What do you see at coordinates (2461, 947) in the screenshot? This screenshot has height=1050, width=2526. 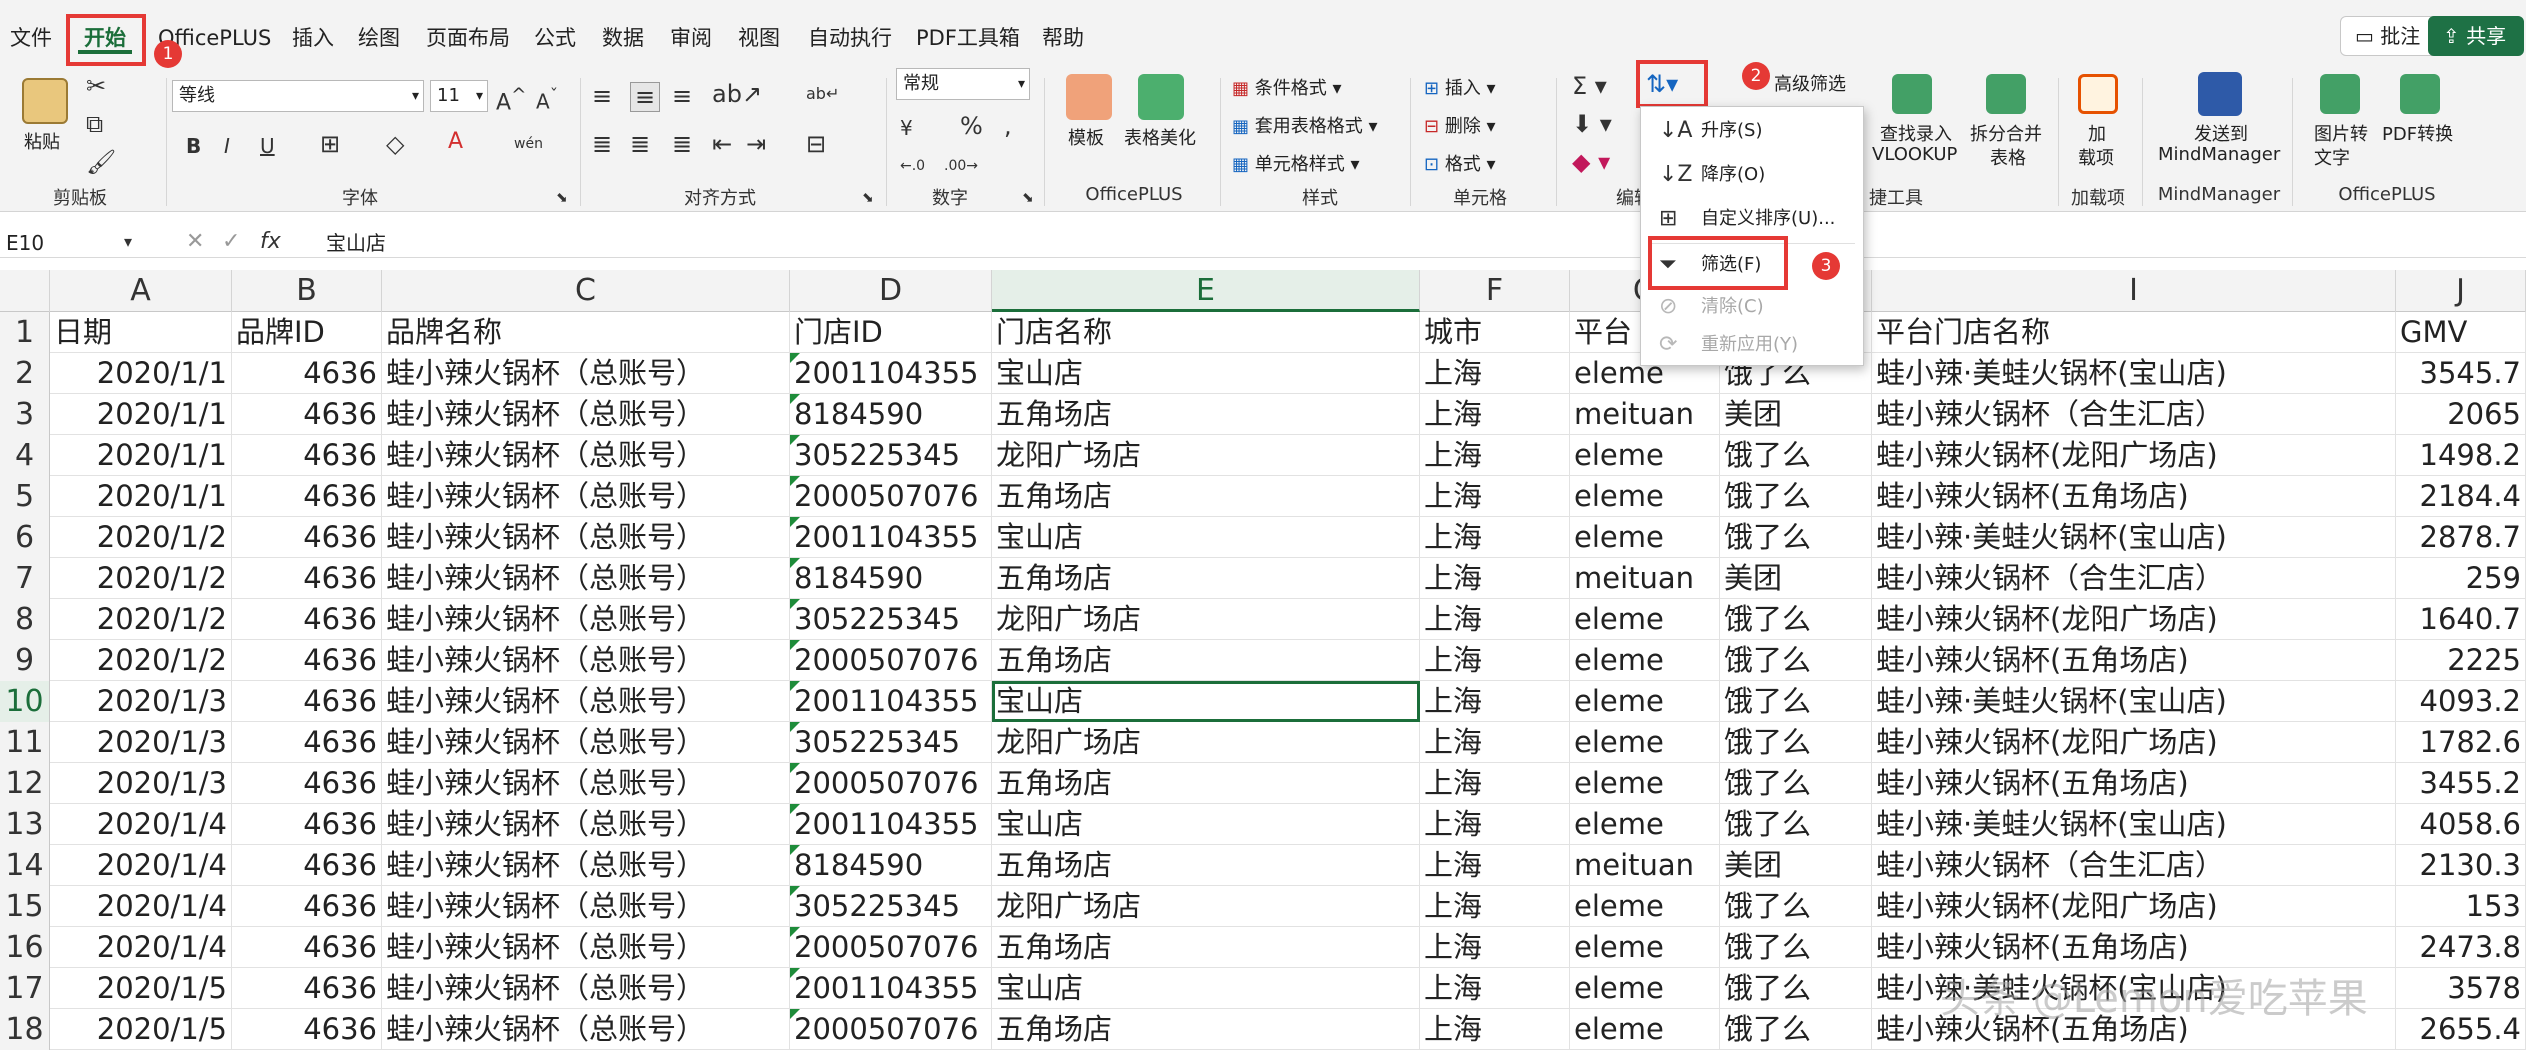 I see `cell-J: 2473.8` at bounding box center [2461, 947].